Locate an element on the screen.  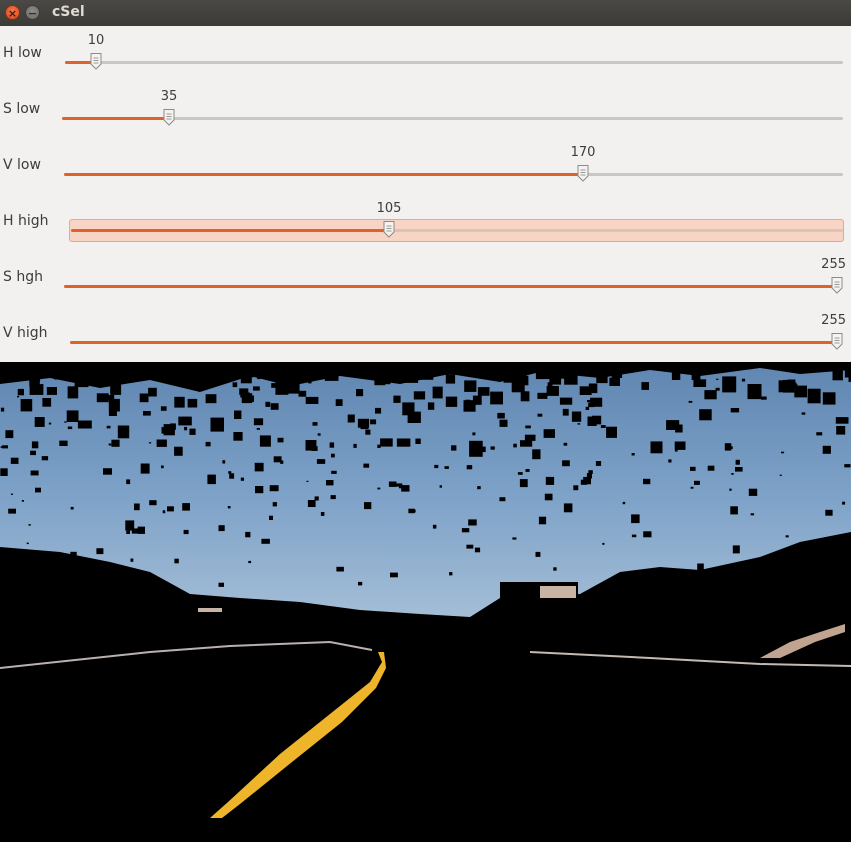
slider-value: 255 is located at coordinates (833, 320).